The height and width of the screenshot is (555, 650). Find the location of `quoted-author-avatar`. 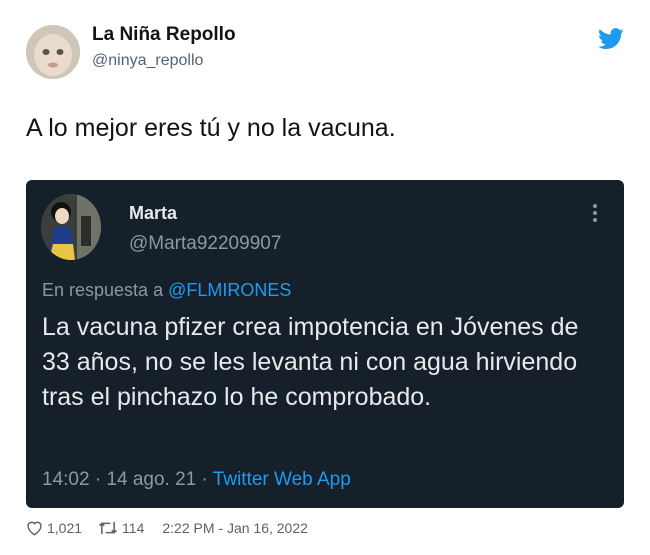

quoted-author-avatar is located at coordinates (71, 227).